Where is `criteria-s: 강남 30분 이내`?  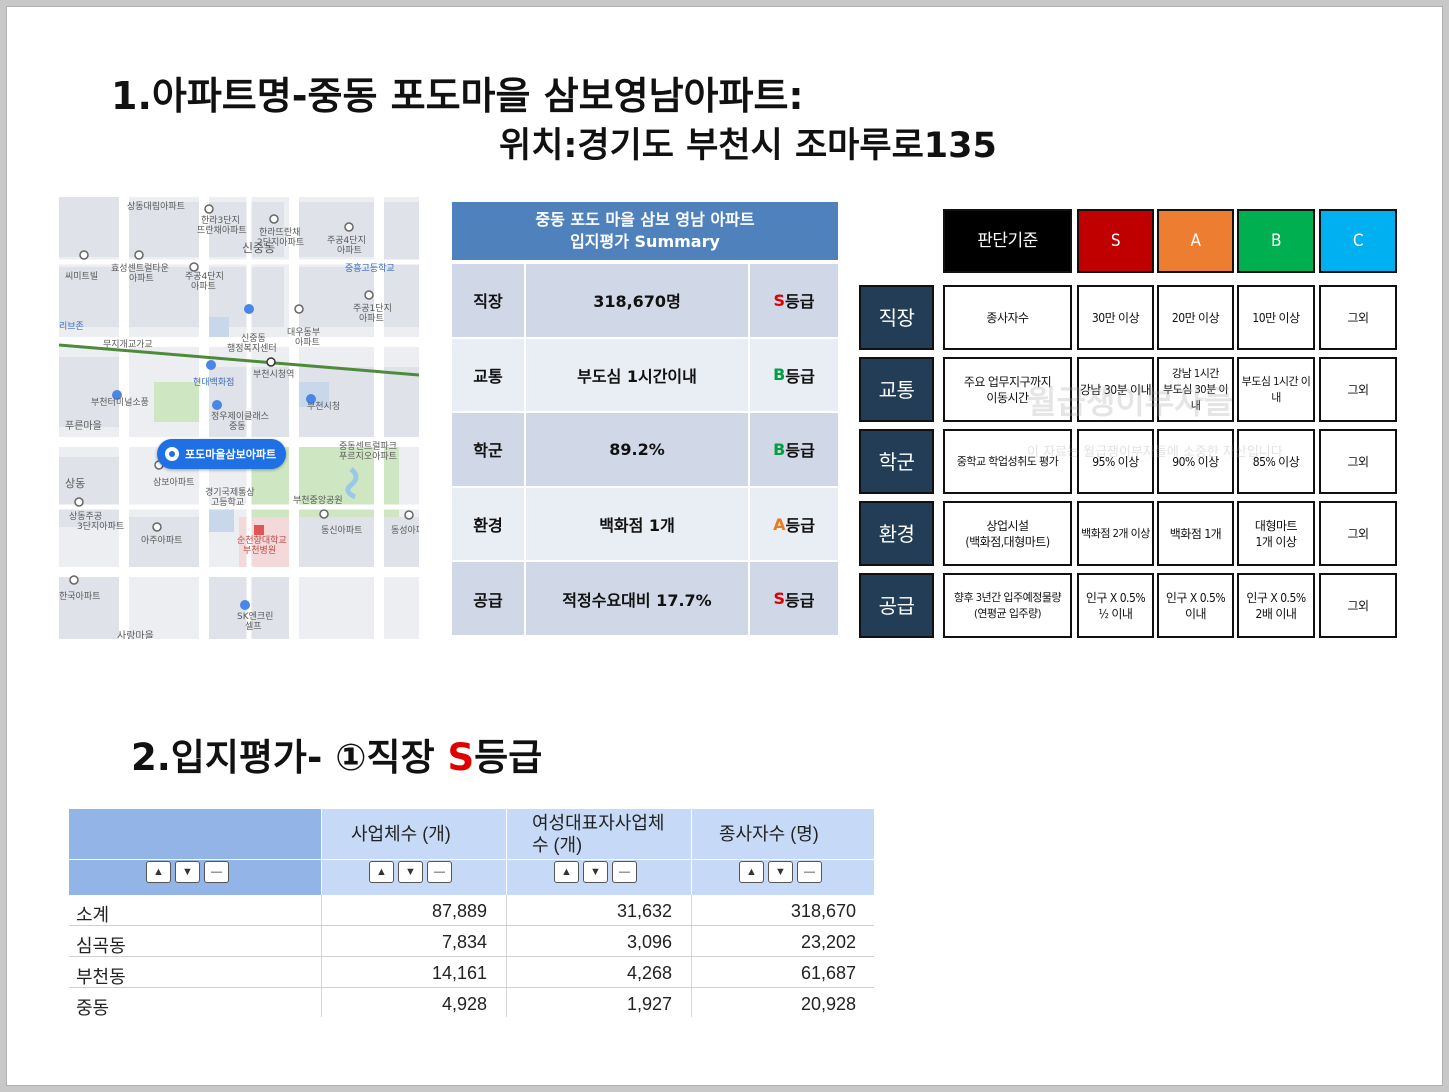
criteria-s: 강남 30분 이내 is located at coordinates (1115, 389).